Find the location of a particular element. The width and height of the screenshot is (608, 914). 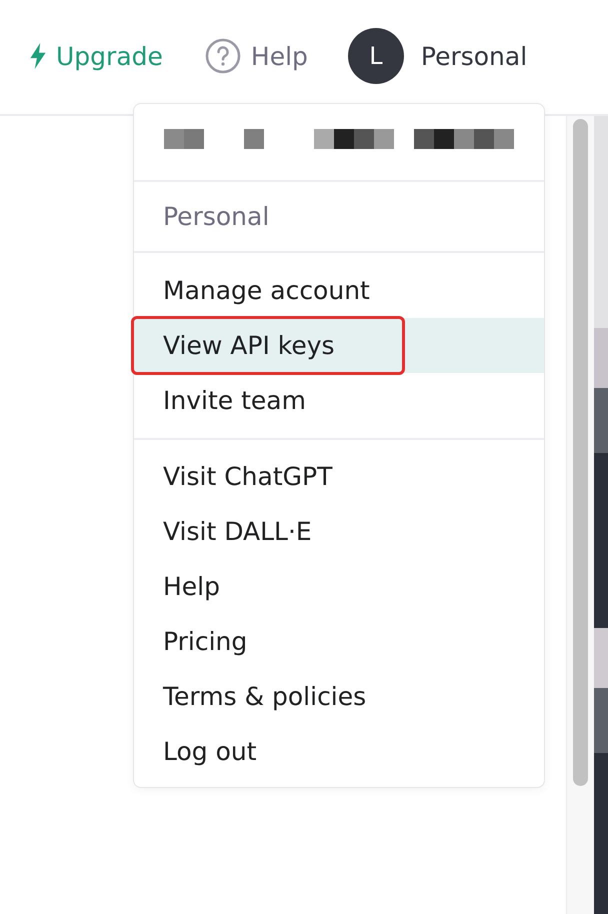

menu-item: Visit ChatGPT is located at coordinates (339, 476).